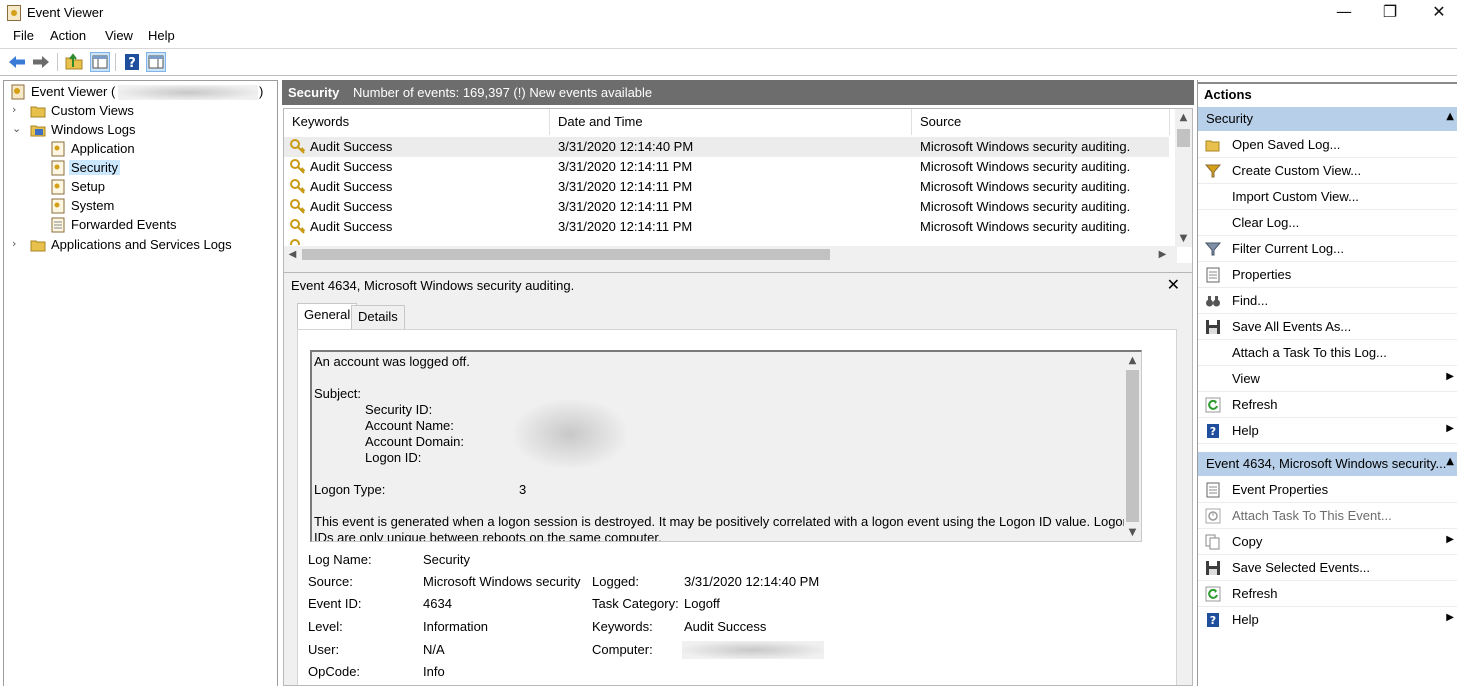  What do you see at coordinates (726, 241) in the screenshot?
I see `table-row` at bounding box center [726, 241].